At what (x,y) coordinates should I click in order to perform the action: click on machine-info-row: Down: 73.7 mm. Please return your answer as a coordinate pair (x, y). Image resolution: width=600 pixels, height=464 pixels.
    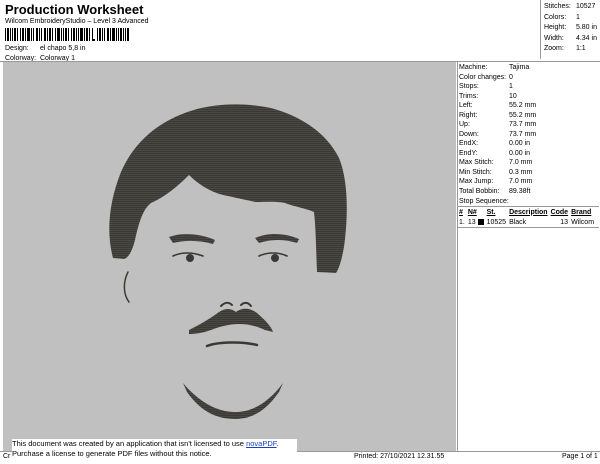
    Looking at the image, I should click on (497, 135).